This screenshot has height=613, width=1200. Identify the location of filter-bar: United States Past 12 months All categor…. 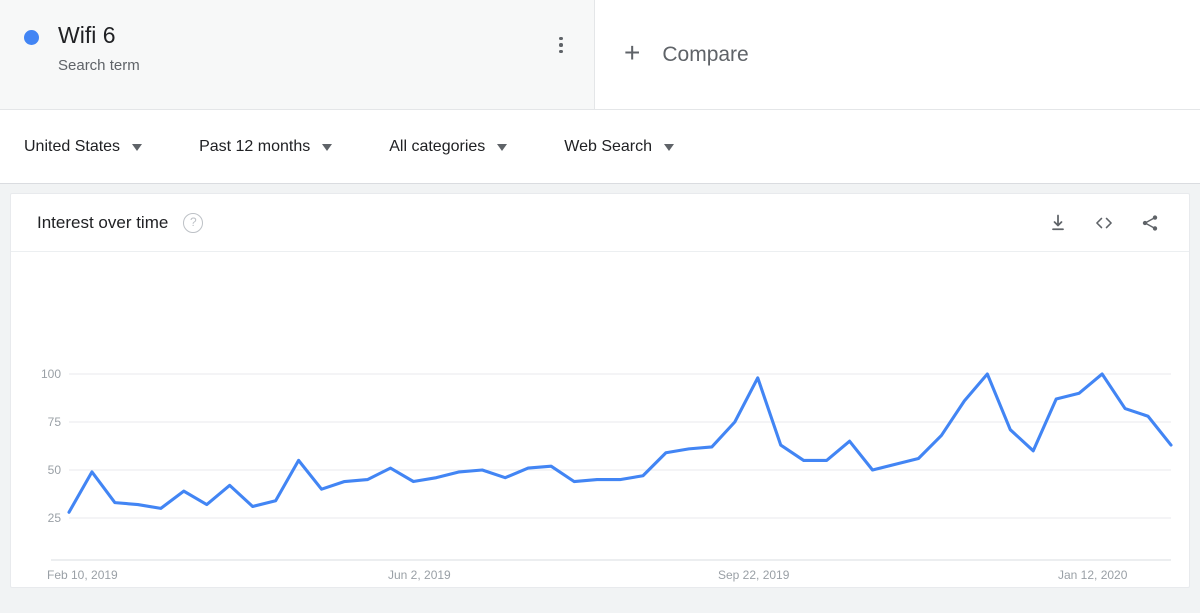
(600, 147).